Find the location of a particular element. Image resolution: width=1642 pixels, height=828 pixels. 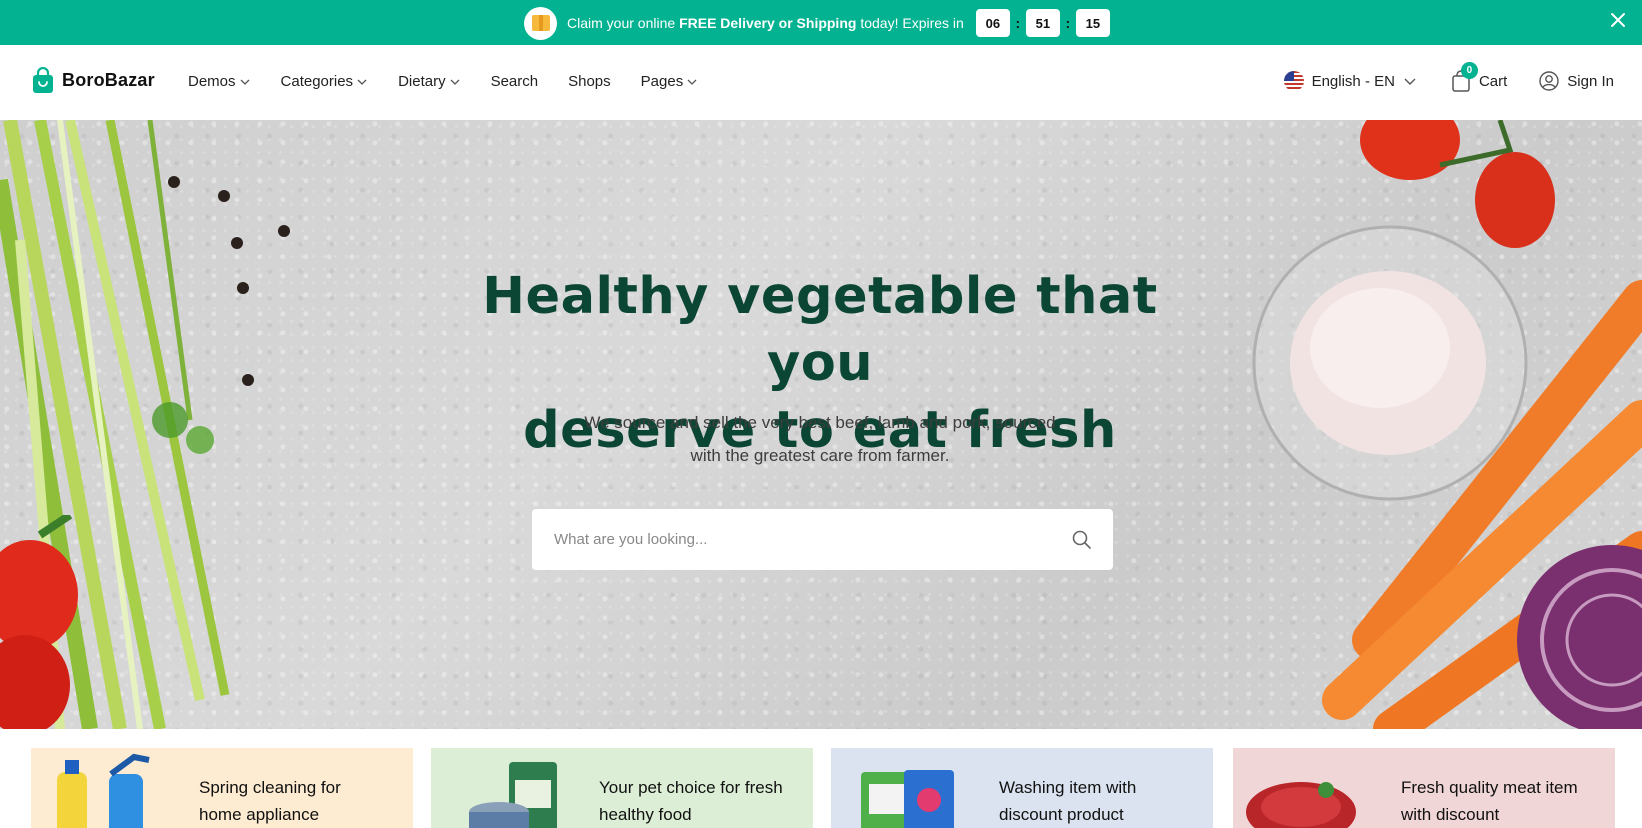

logo-text: BoroBazar is located at coordinates (108, 80).